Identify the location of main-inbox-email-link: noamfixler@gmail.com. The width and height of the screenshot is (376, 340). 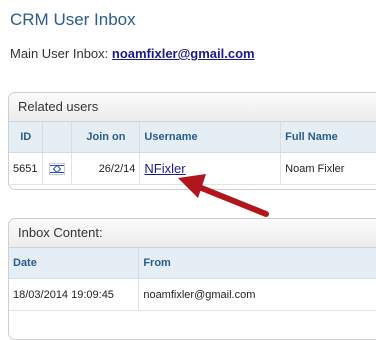
(183, 53).